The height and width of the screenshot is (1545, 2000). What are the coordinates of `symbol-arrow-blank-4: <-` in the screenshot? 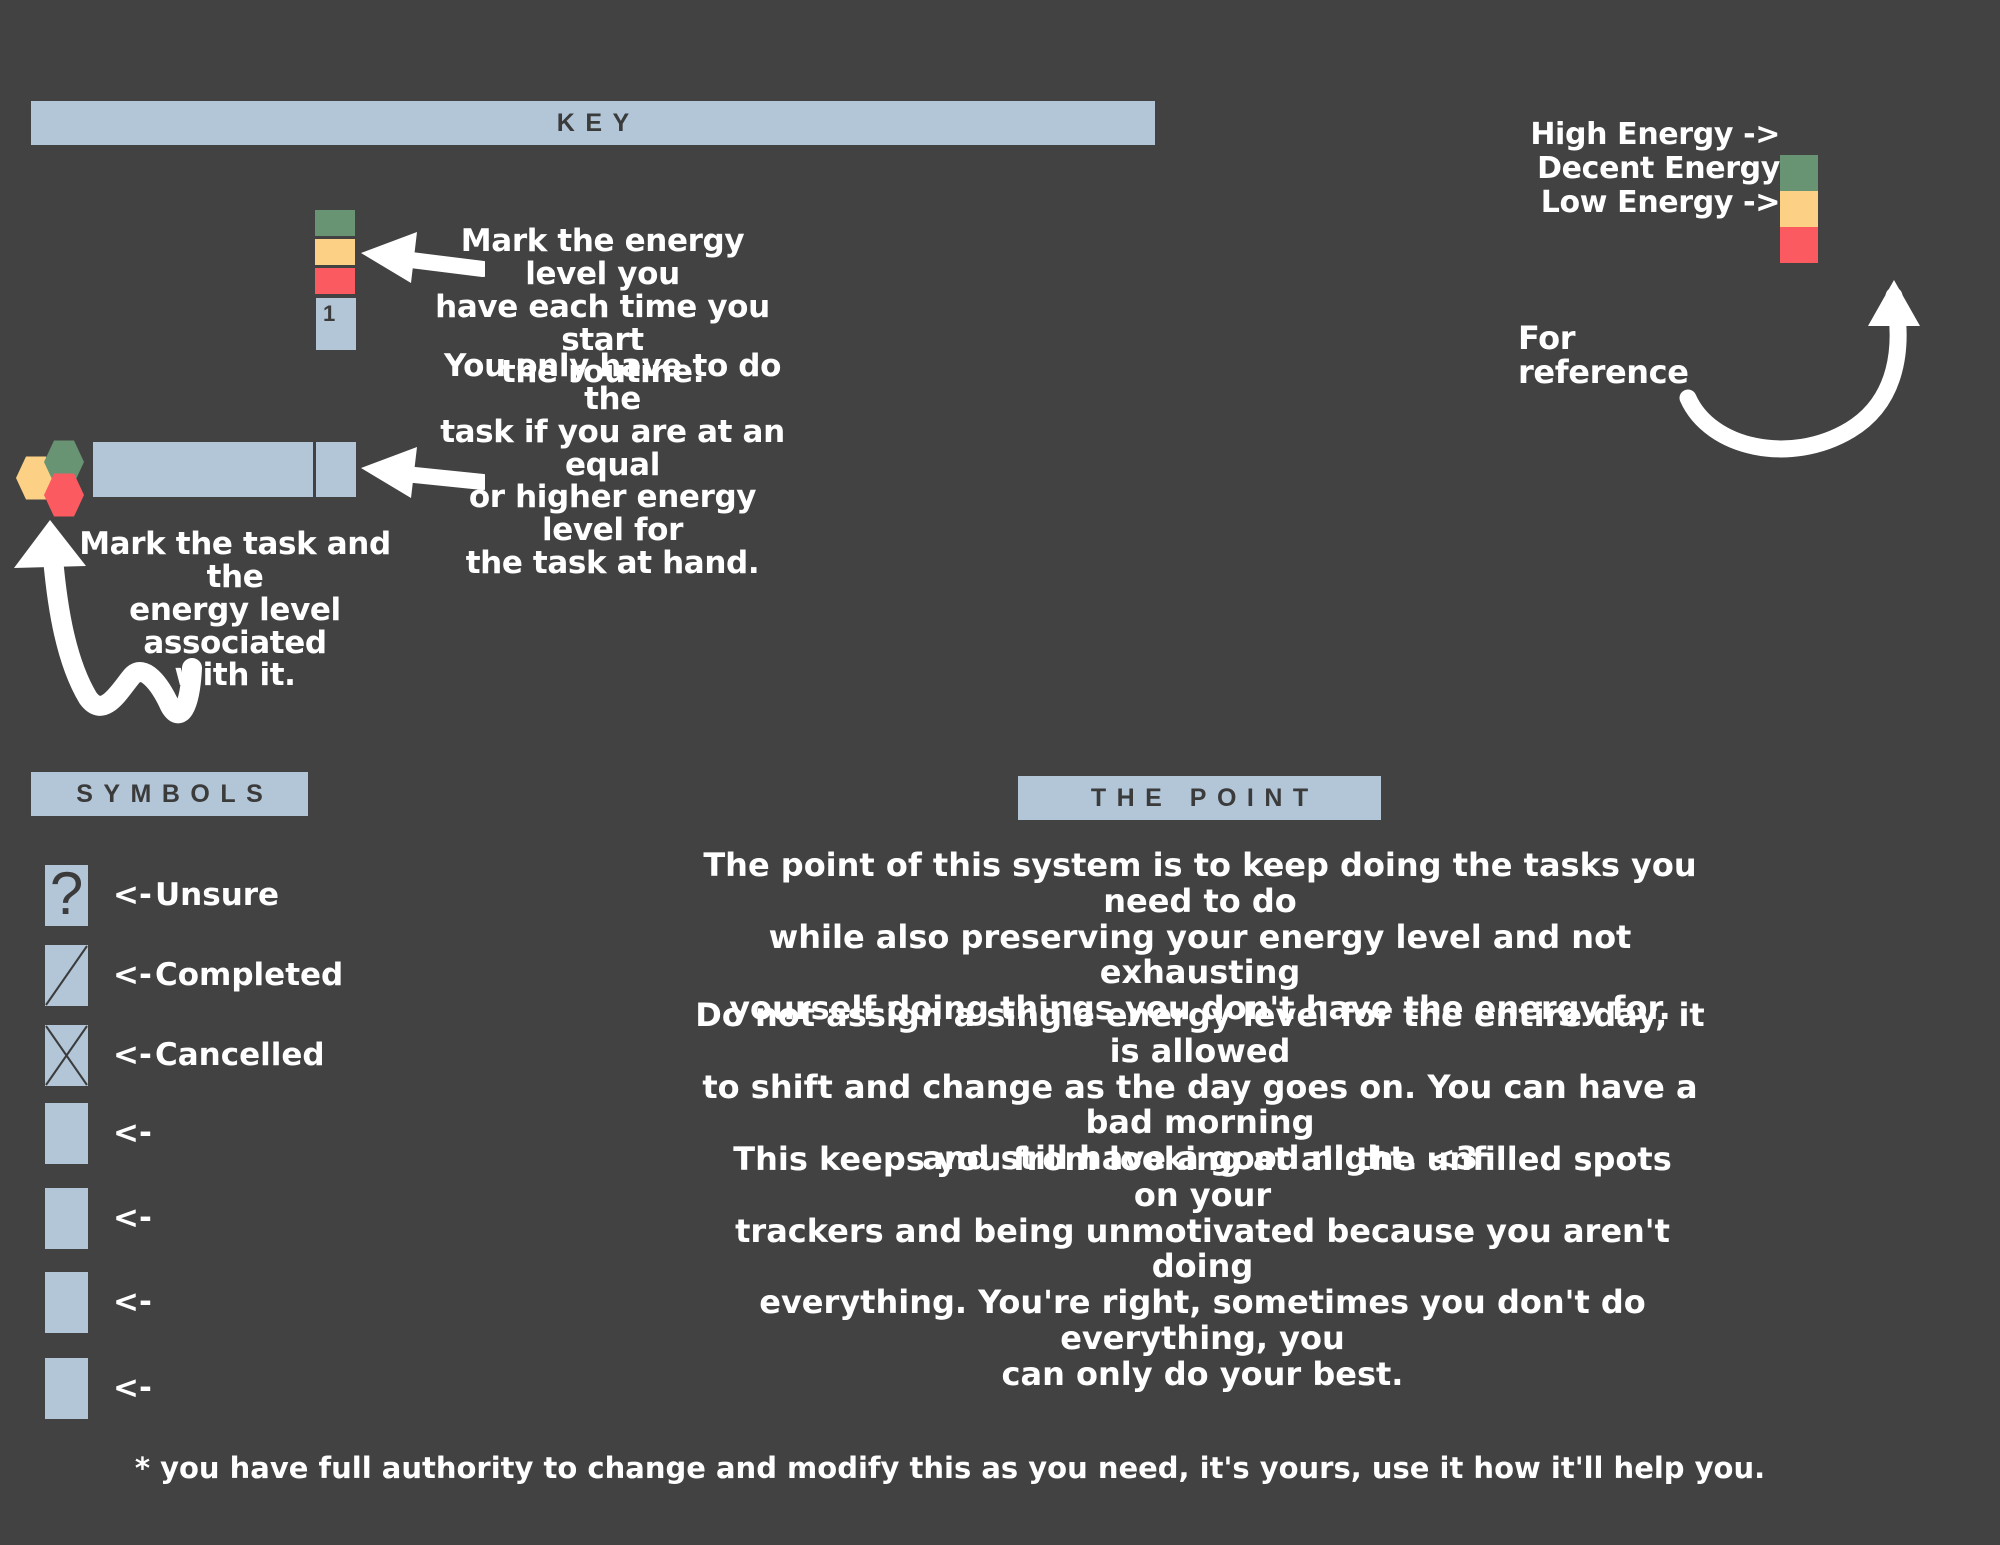 It's located at (132, 1388).